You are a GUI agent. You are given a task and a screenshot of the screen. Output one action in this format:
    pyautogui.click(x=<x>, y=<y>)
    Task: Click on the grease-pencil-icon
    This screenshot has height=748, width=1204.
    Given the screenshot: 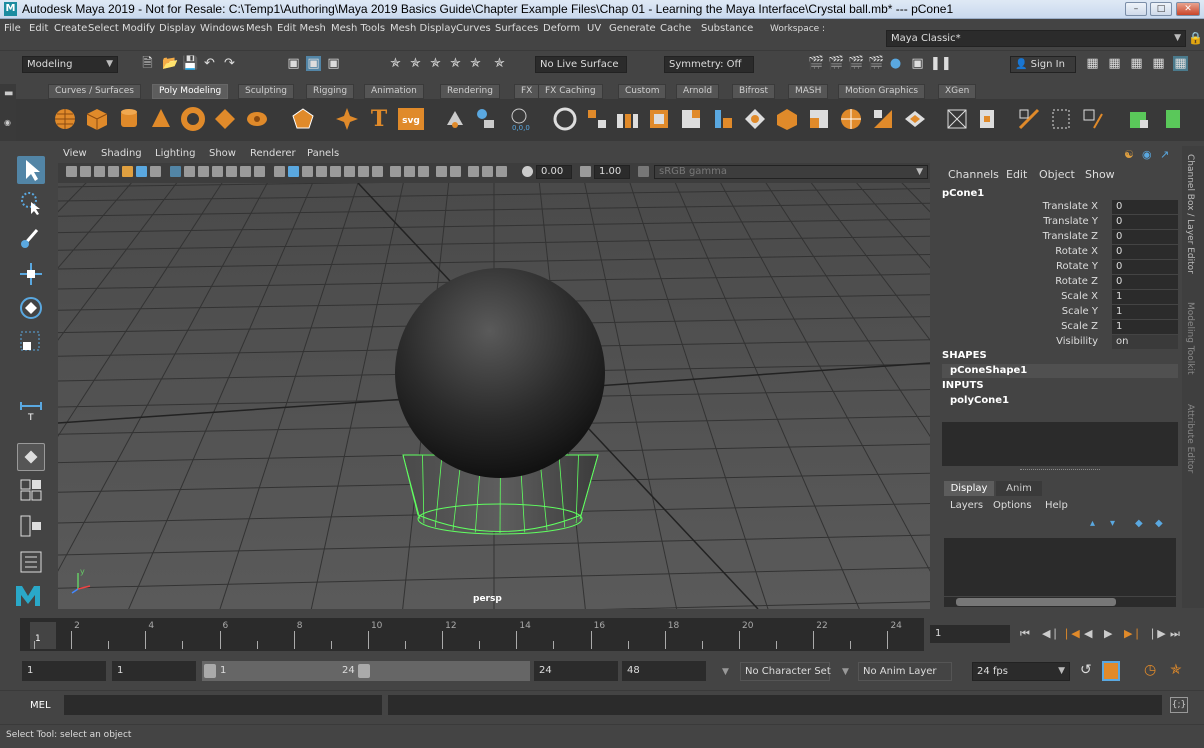 What is the action you would take?
    pyautogui.click(x=141, y=171)
    